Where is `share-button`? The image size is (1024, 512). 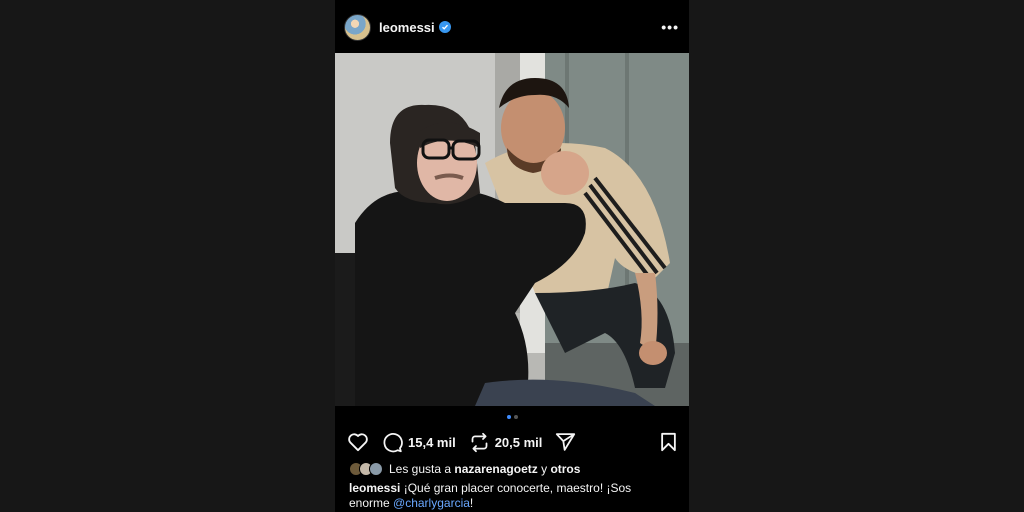 share-button is located at coordinates (565, 442).